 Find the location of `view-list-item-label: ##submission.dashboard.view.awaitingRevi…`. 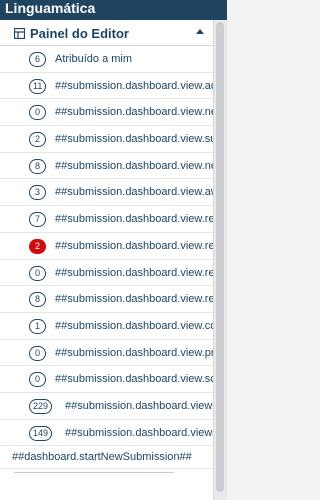

view-list-item-label: ##submission.dashboard.view.awaitingRevi… is located at coordinates (134, 192).